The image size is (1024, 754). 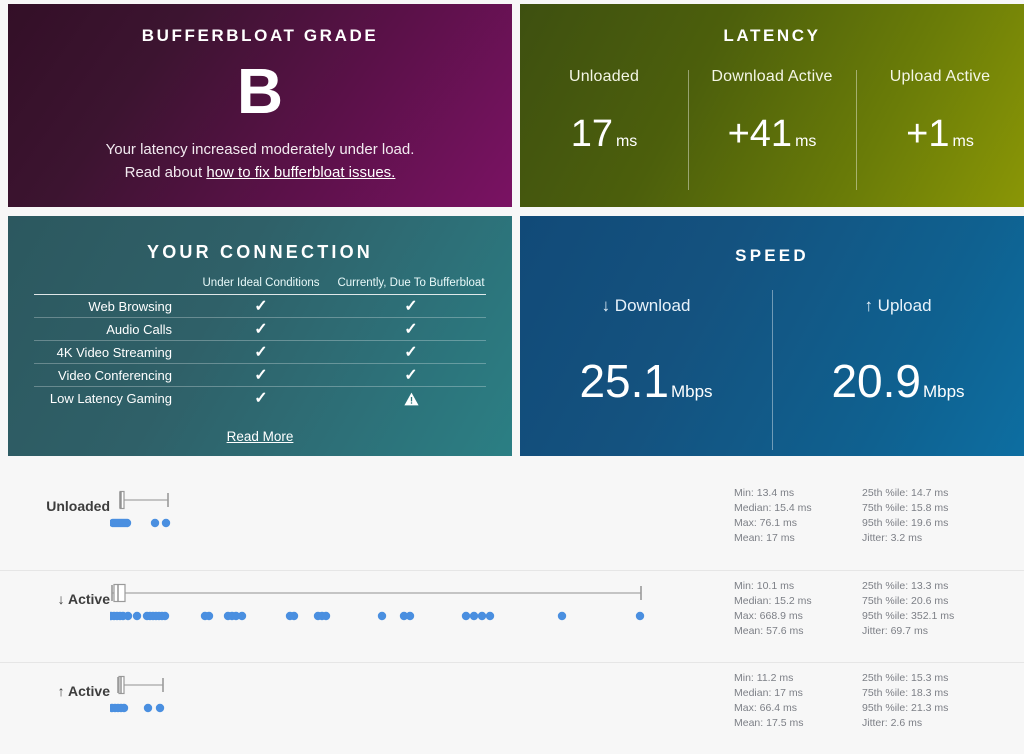 What do you see at coordinates (624, 381) in the screenshot?
I see `speed-download-number: 25.1` at bounding box center [624, 381].